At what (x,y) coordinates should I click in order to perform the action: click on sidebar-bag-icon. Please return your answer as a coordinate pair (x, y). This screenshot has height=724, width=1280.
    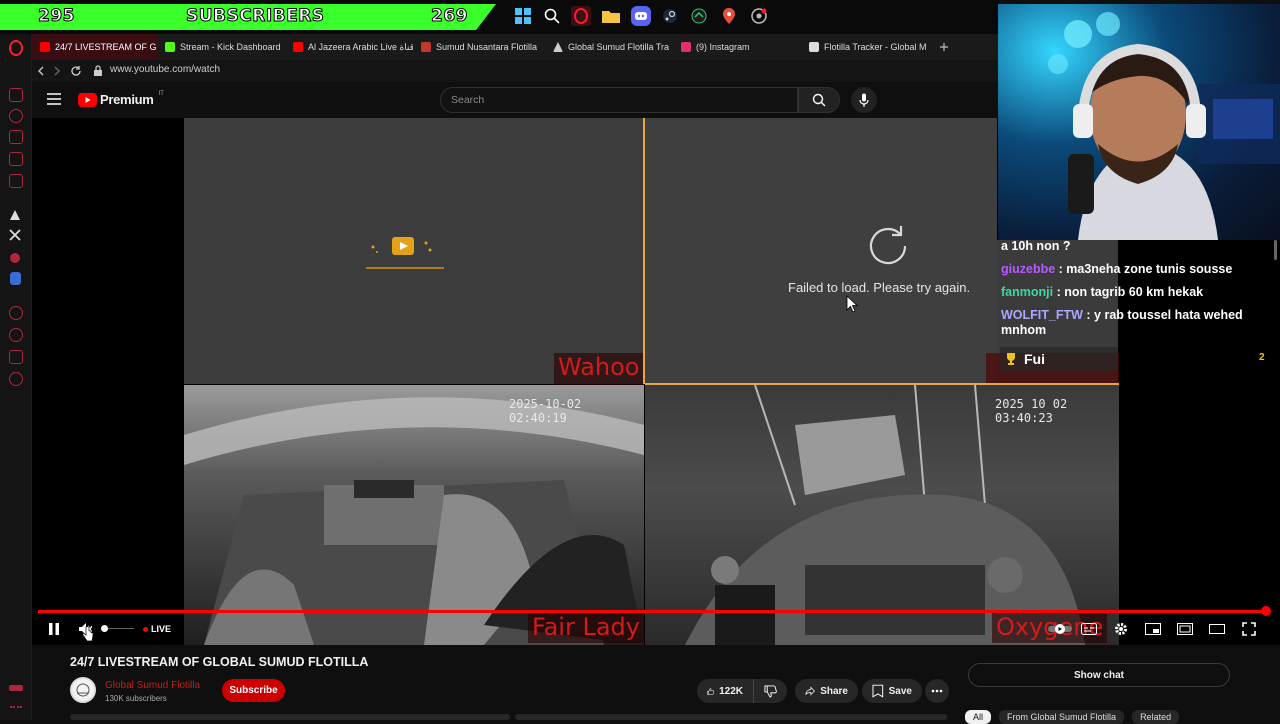
    Looking at the image, I should click on (16, 137).